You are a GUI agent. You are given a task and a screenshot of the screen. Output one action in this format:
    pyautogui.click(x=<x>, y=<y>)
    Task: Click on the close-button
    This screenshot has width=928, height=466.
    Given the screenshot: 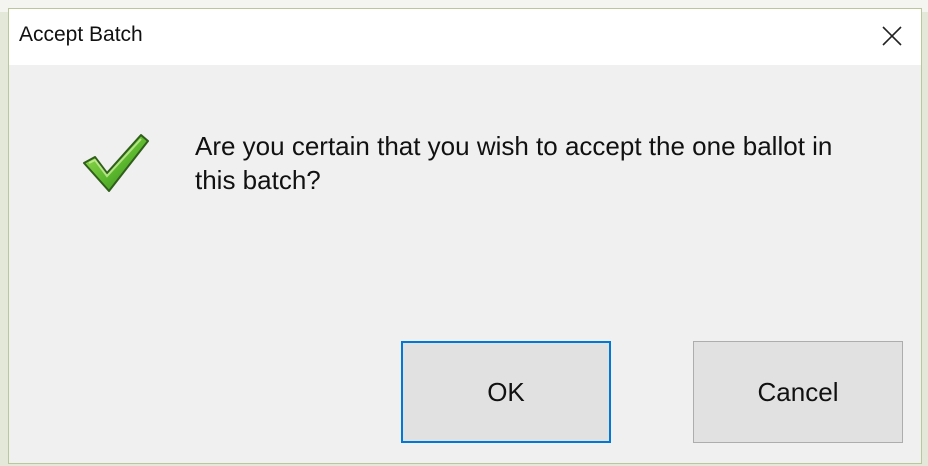 What is the action you would take?
    pyautogui.click(x=893, y=37)
    